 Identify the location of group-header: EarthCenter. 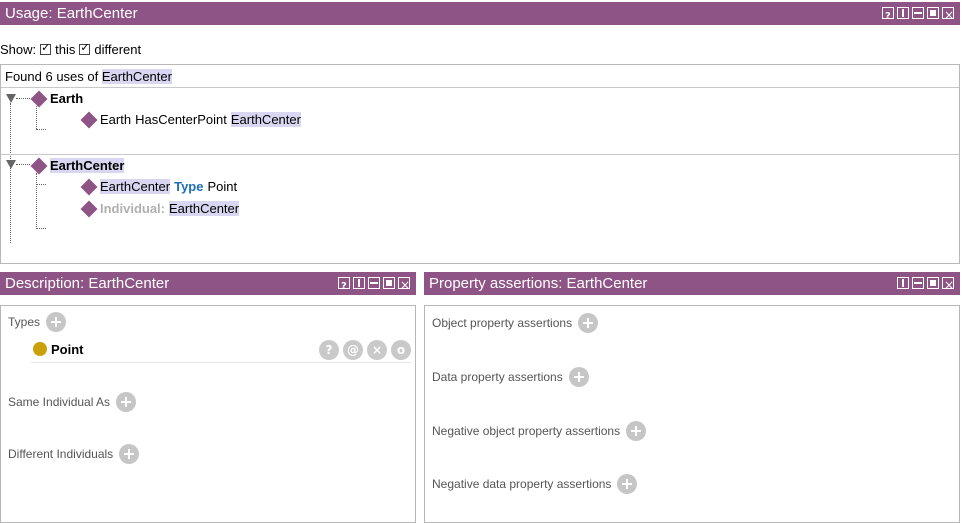
(77, 165).